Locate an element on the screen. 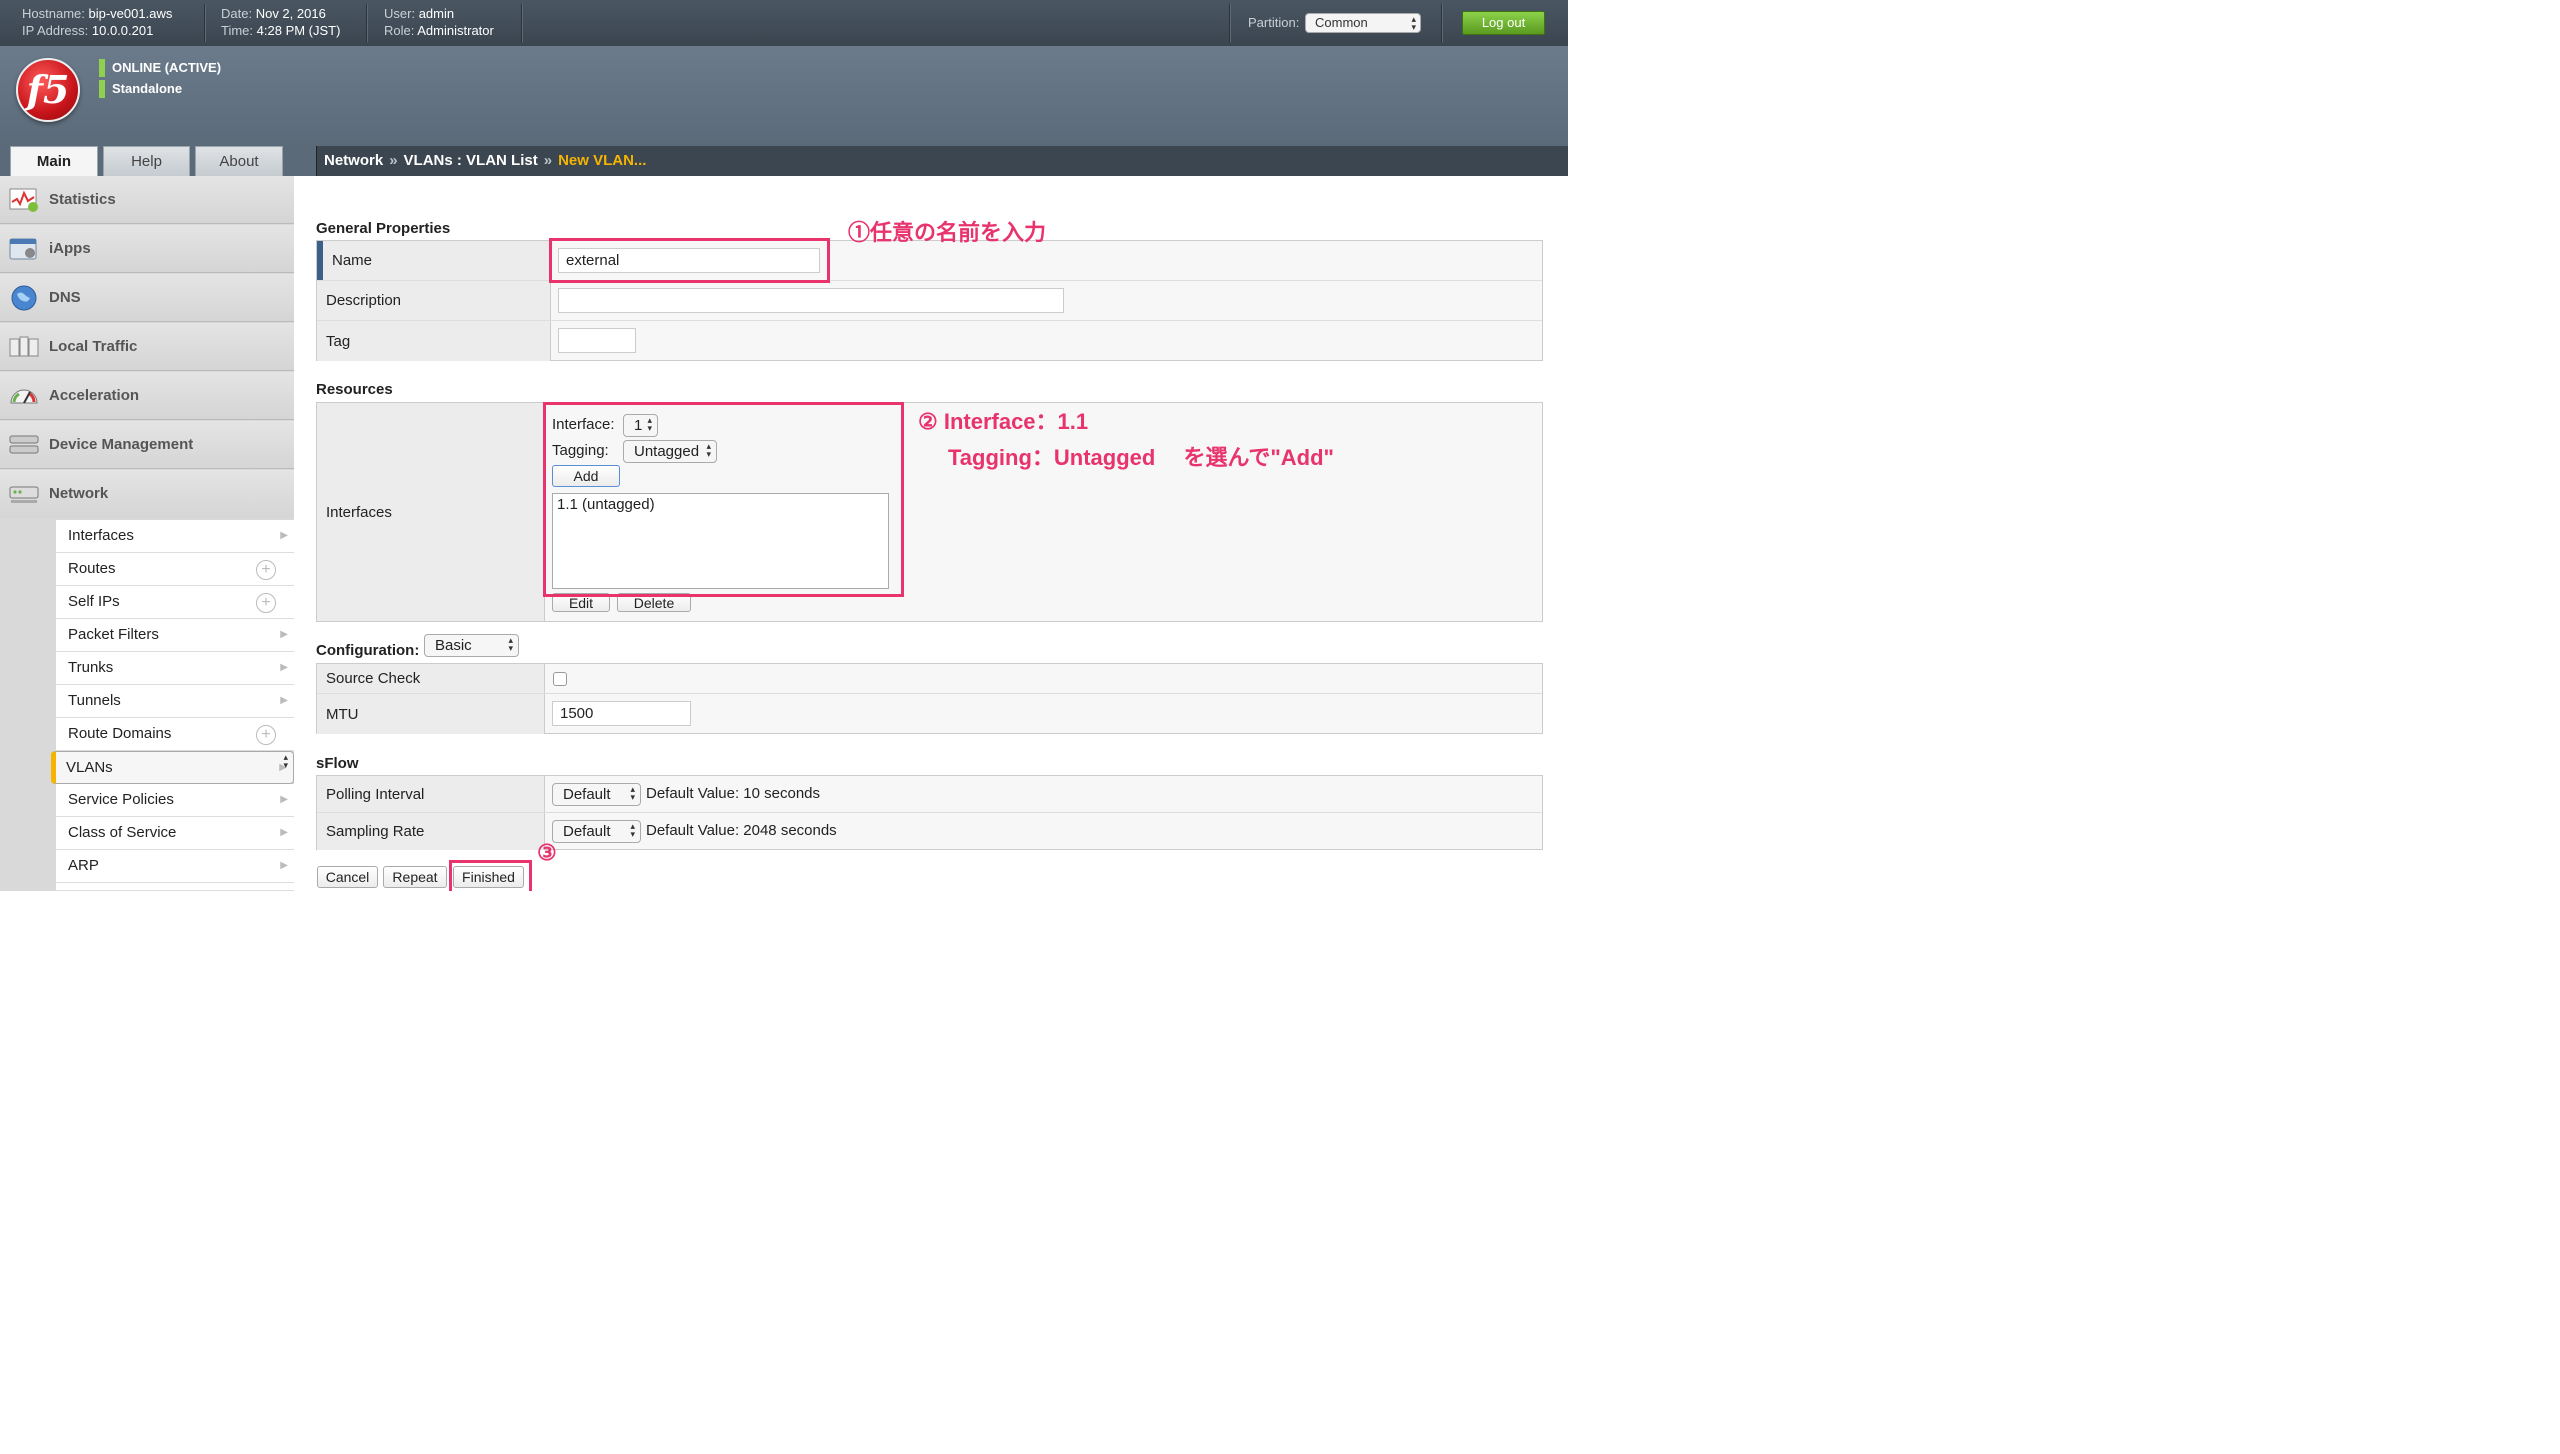  tag-label: Tag is located at coordinates (434, 341).